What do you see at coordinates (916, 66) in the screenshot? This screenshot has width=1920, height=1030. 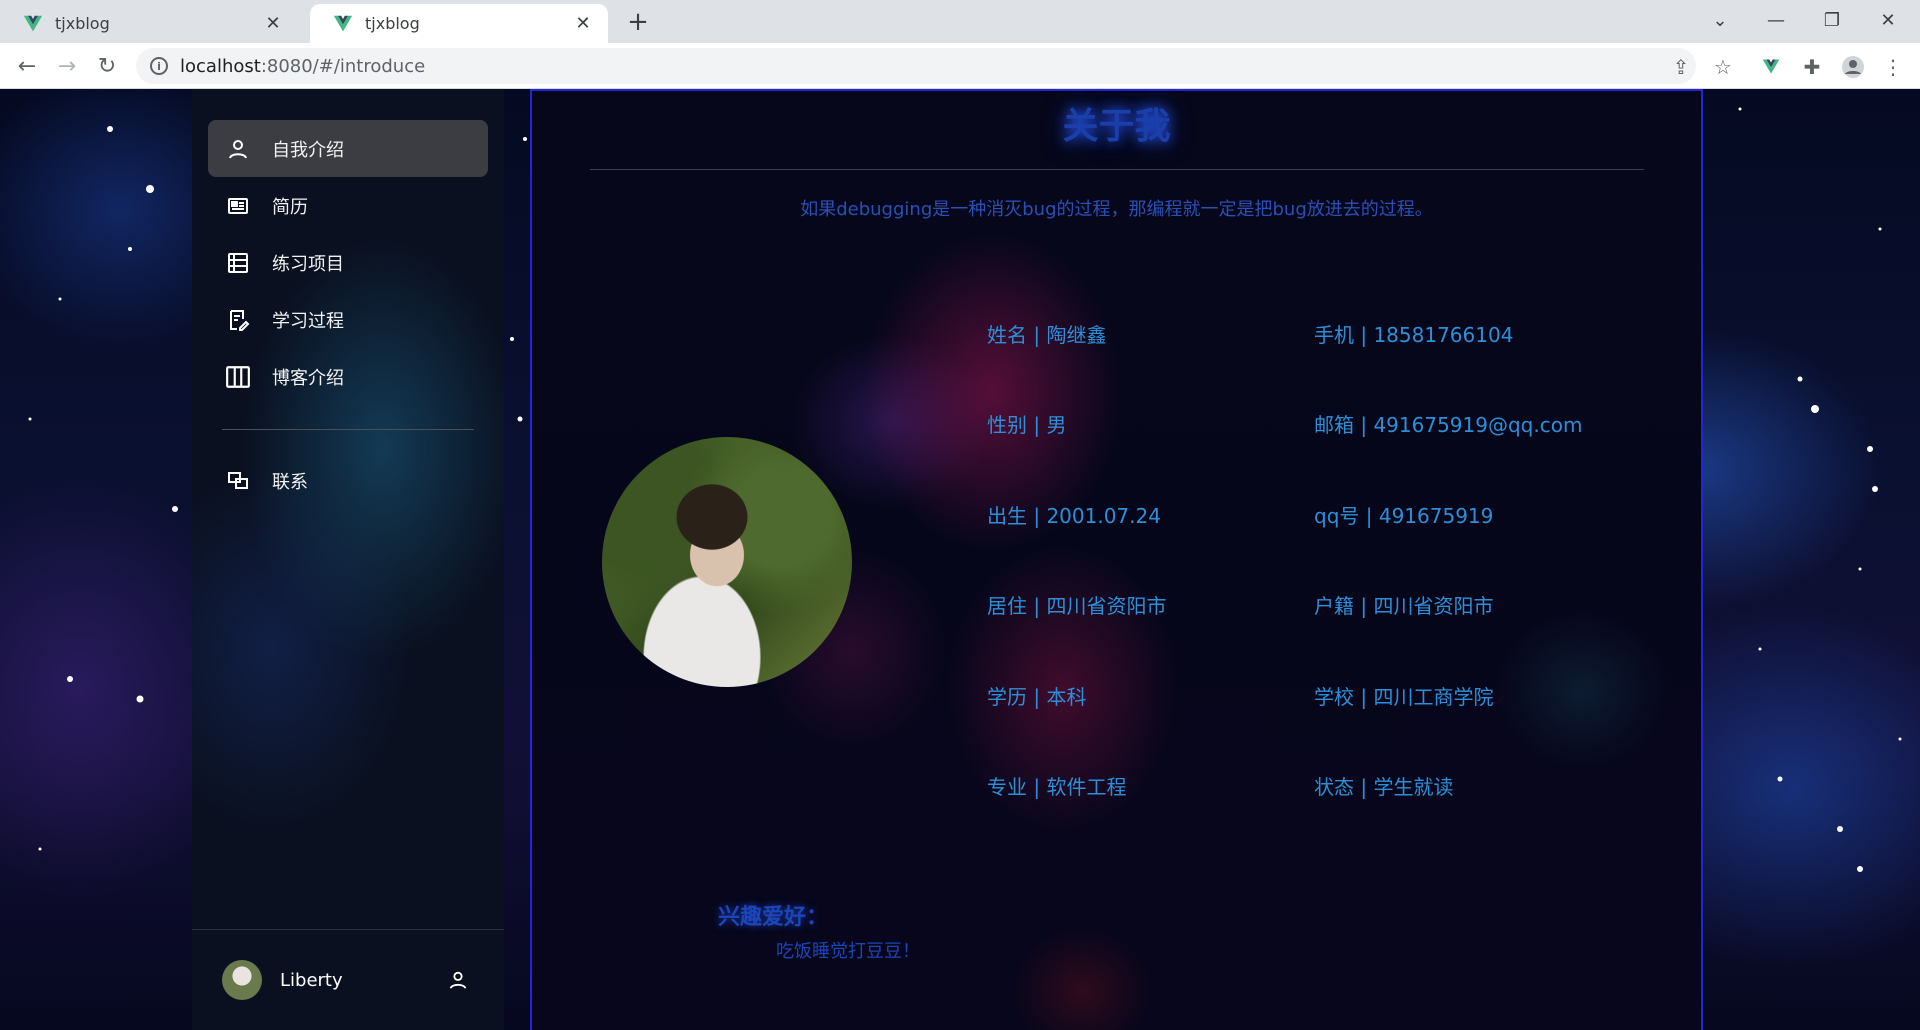 I see `address-bar: i localhost:8080/#/introduce` at bounding box center [916, 66].